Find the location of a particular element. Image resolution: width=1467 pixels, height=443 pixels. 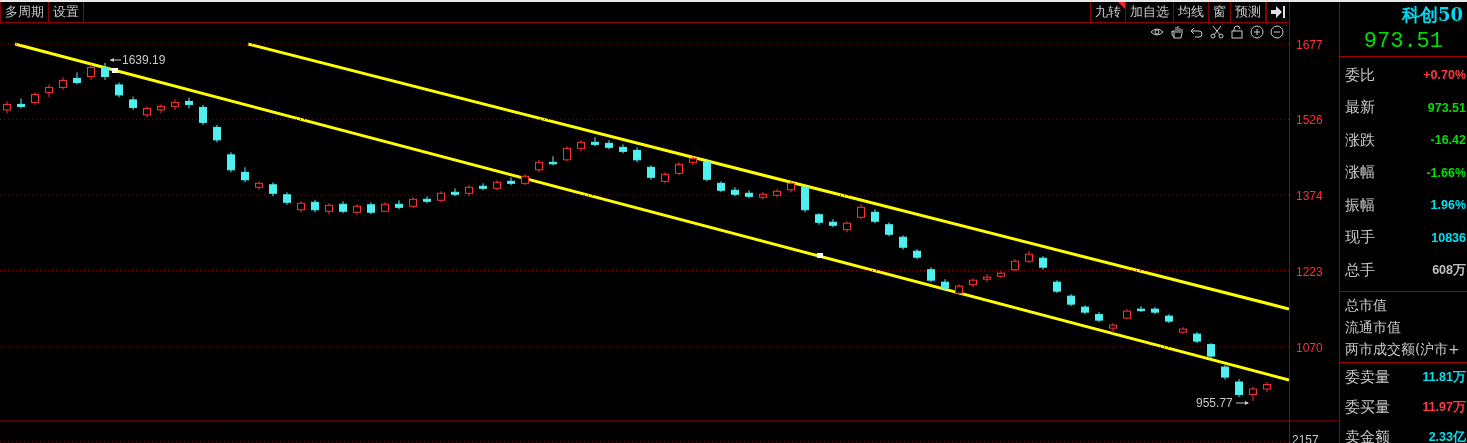

eye-icon is located at coordinates (1157, 32).